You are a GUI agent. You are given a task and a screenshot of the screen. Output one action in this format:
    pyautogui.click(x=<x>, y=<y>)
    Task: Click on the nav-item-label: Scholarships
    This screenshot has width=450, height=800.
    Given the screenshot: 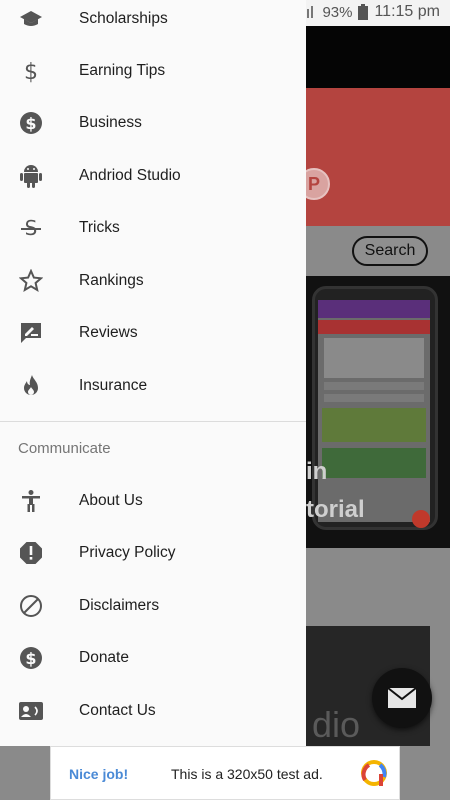 What is the action you would take?
    pyautogui.click(x=123, y=18)
    